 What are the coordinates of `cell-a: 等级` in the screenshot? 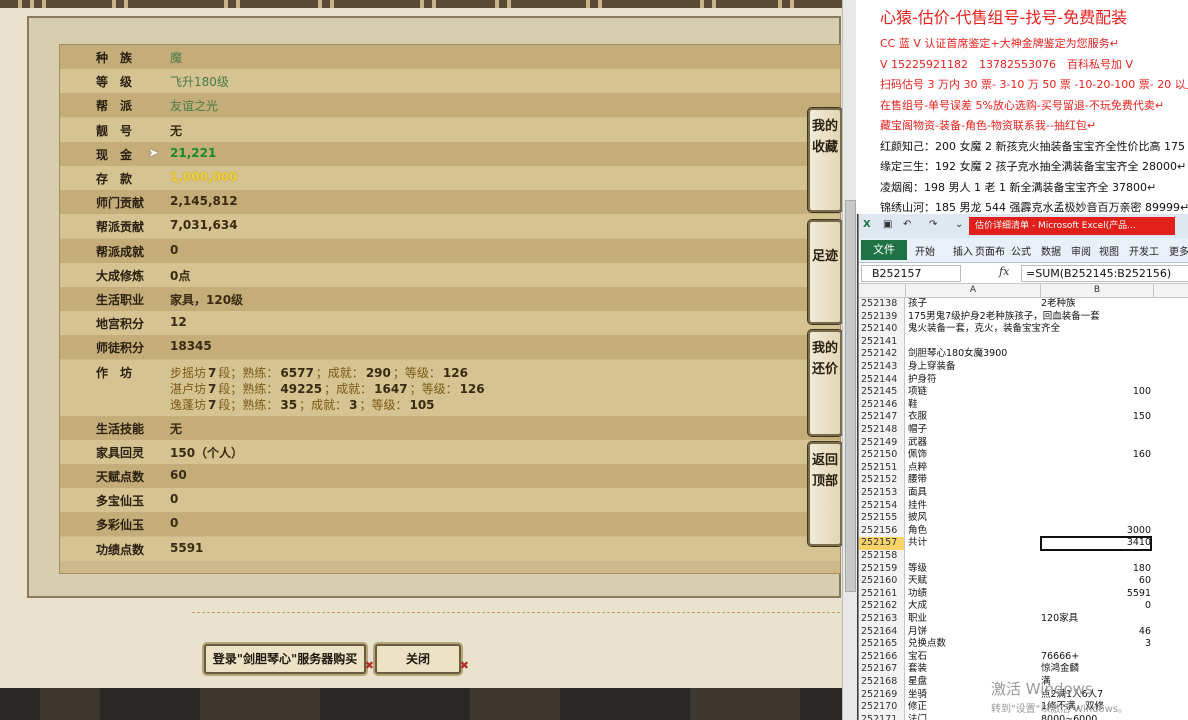 It's located at (917, 569).